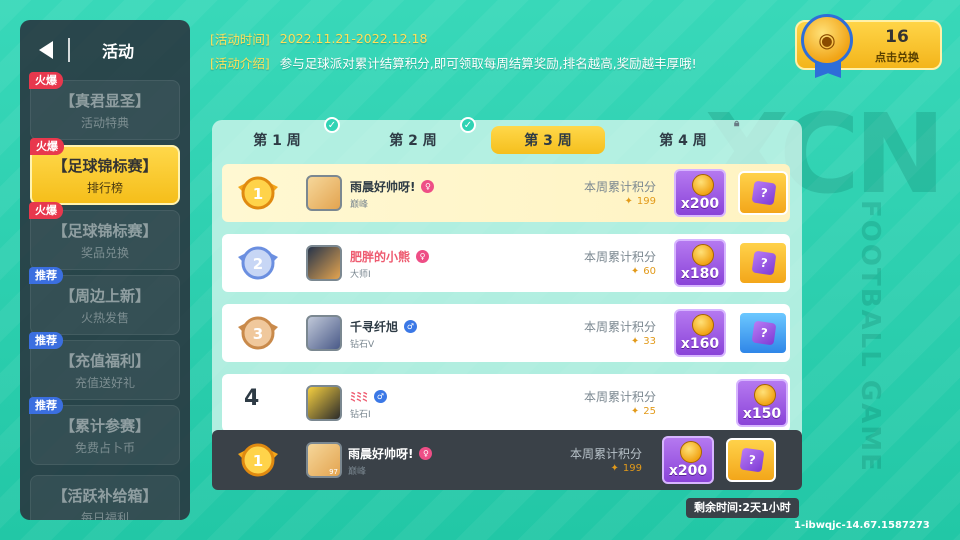 This screenshot has height=540, width=960. I want to click on tab-week-4: 第 4 周 🔒︎, so click(683, 136).